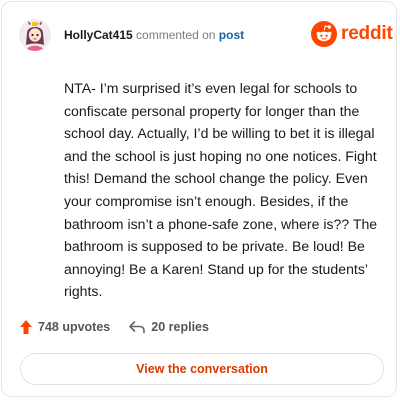 This screenshot has width=400, height=400. What do you see at coordinates (176, 35) in the screenshot?
I see `action-text: commented on` at bounding box center [176, 35].